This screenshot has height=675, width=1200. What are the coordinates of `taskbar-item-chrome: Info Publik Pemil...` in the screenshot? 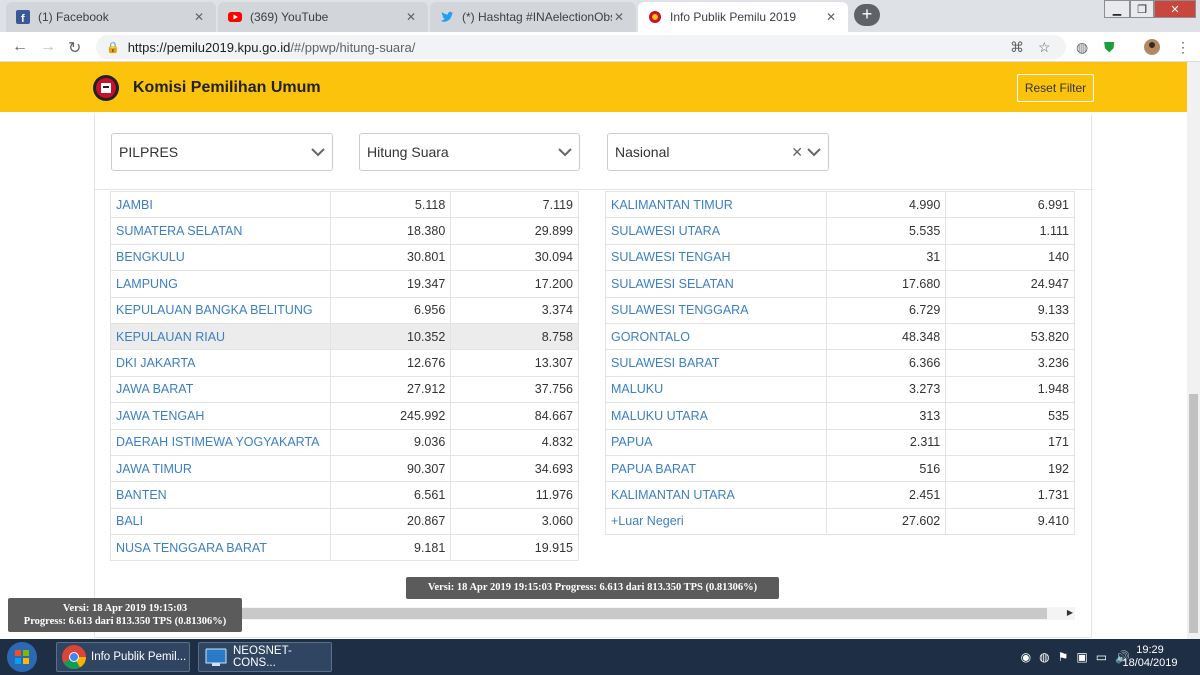 It's located at (123, 657).